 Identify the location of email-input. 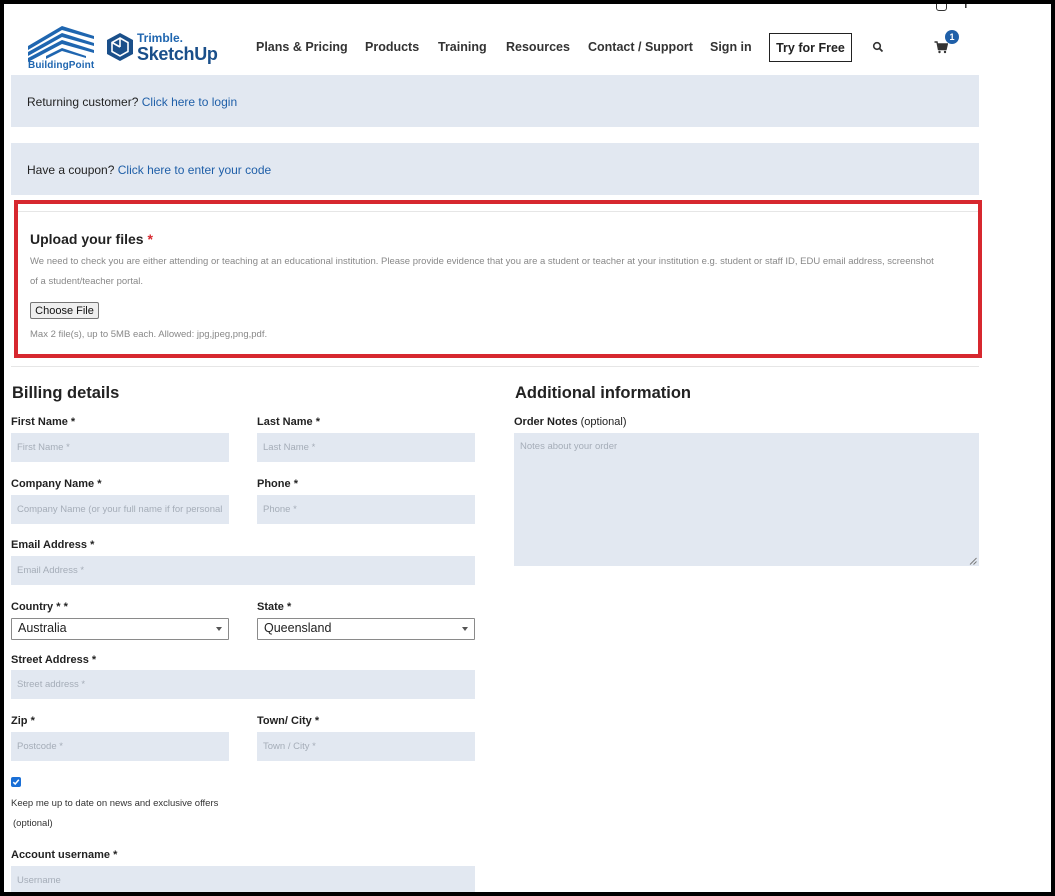
(243, 570).